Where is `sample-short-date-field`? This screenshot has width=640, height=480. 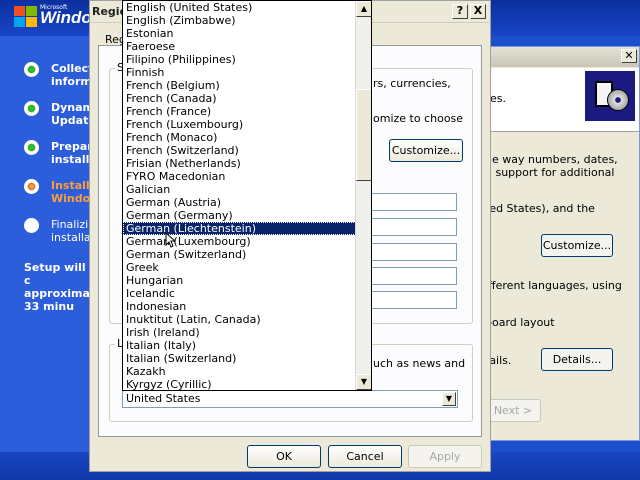 sample-short-date-field is located at coordinates (410, 276).